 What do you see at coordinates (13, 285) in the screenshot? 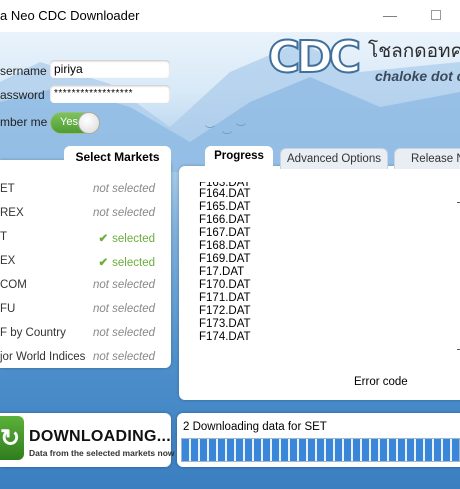
I see `market-name: COM` at bounding box center [13, 285].